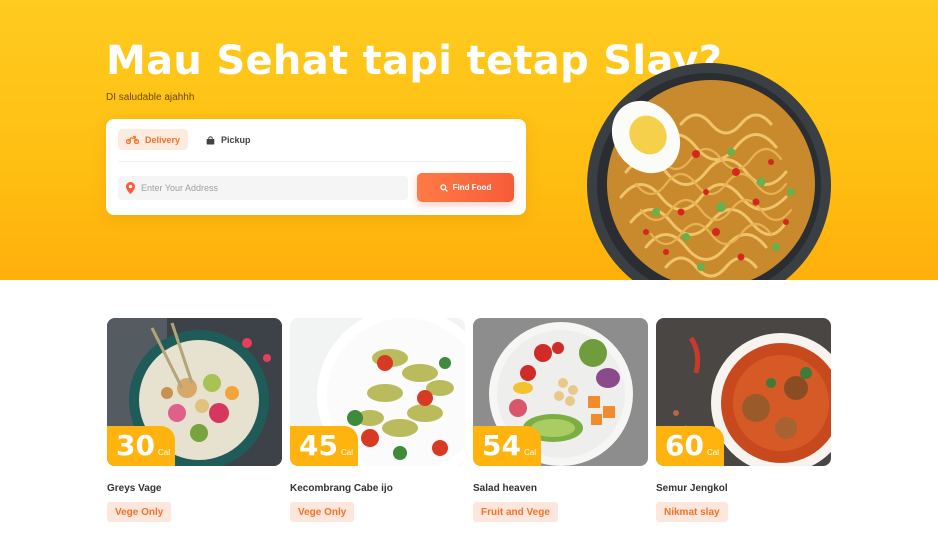 Image resolution: width=938 pixels, height=550 pixels. What do you see at coordinates (692, 488) in the screenshot?
I see `food-name: Semur Jengkol` at bounding box center [692, 488].